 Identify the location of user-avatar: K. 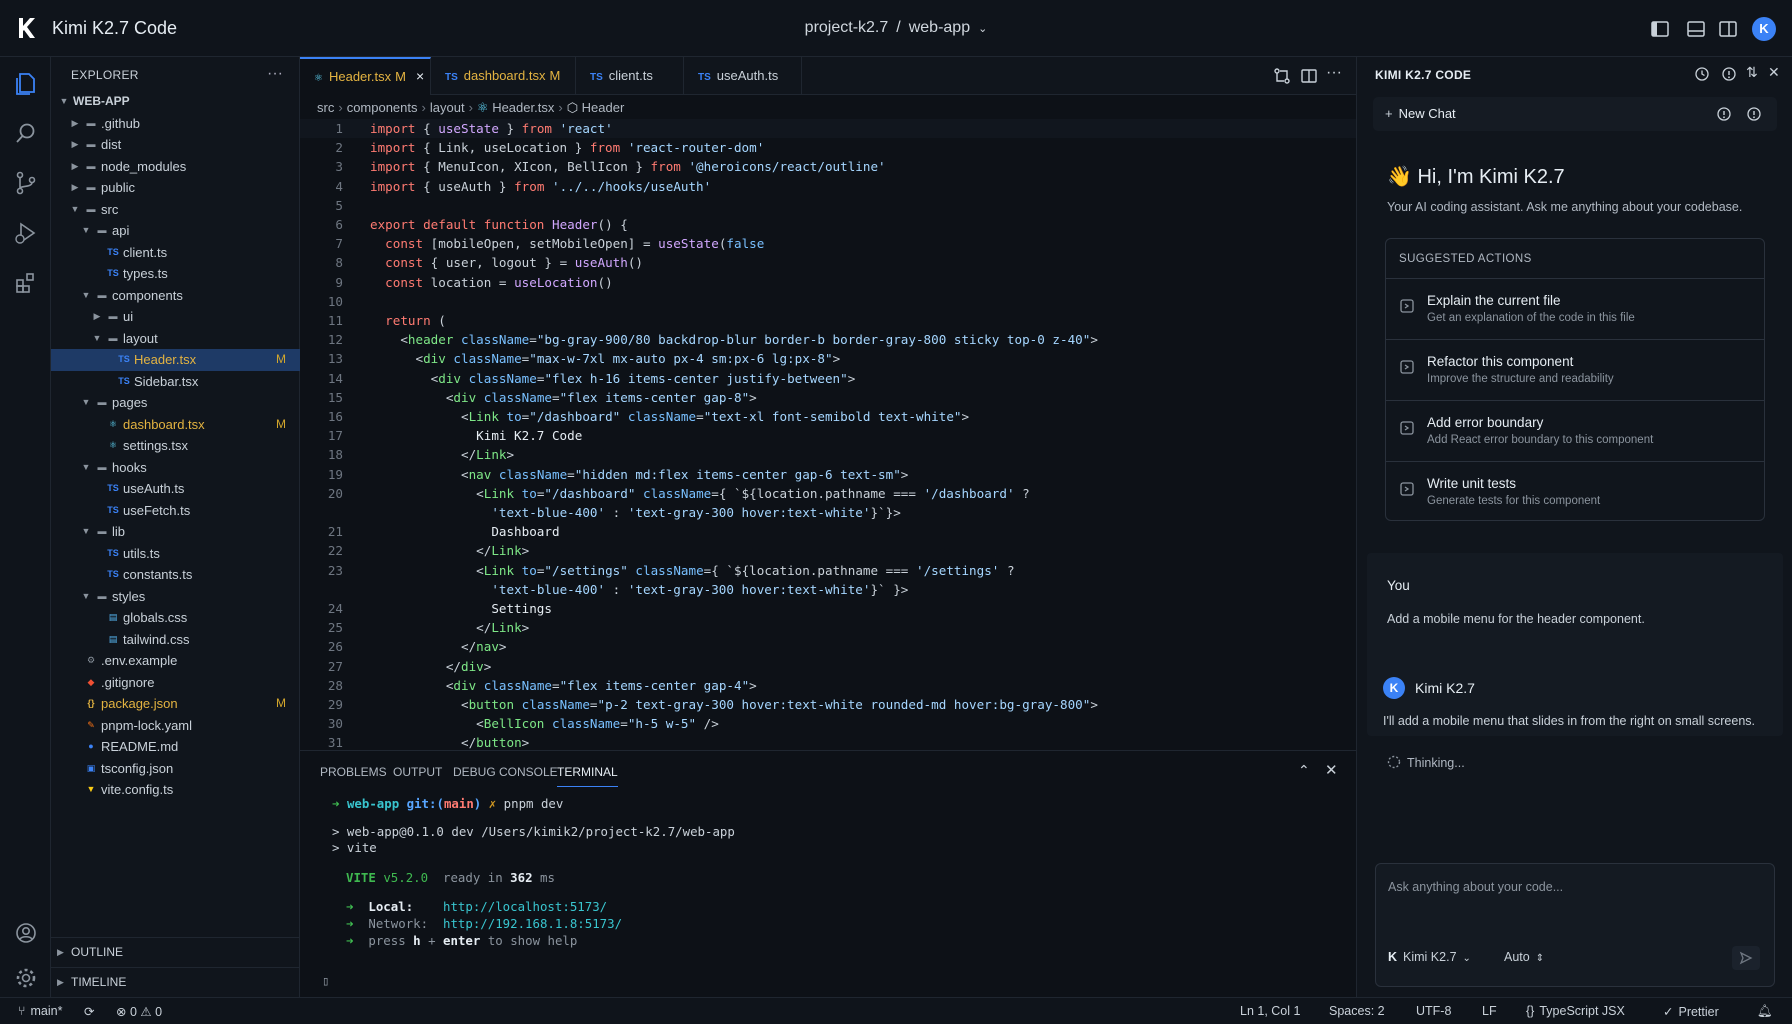
(1764, 29).